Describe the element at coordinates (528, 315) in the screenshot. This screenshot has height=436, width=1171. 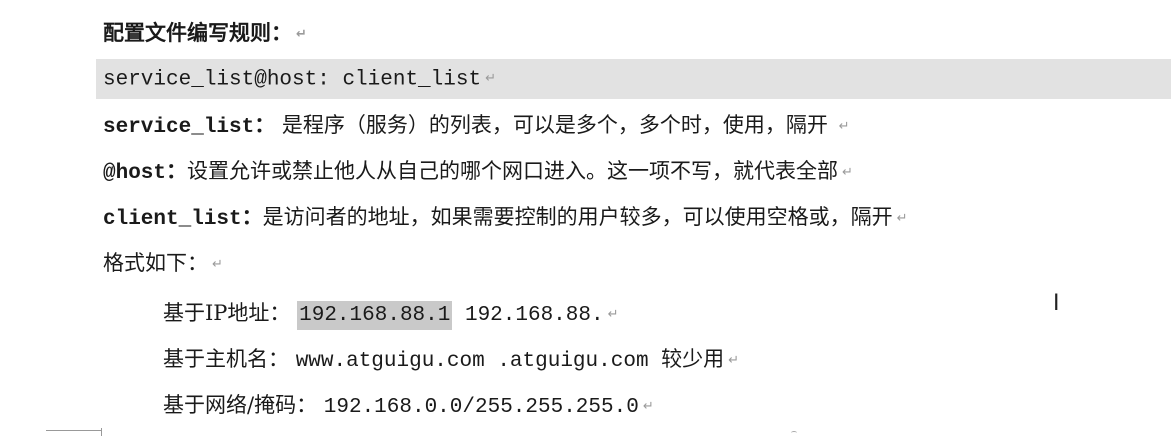
I see `format-value: 192.168.88.` at that location.